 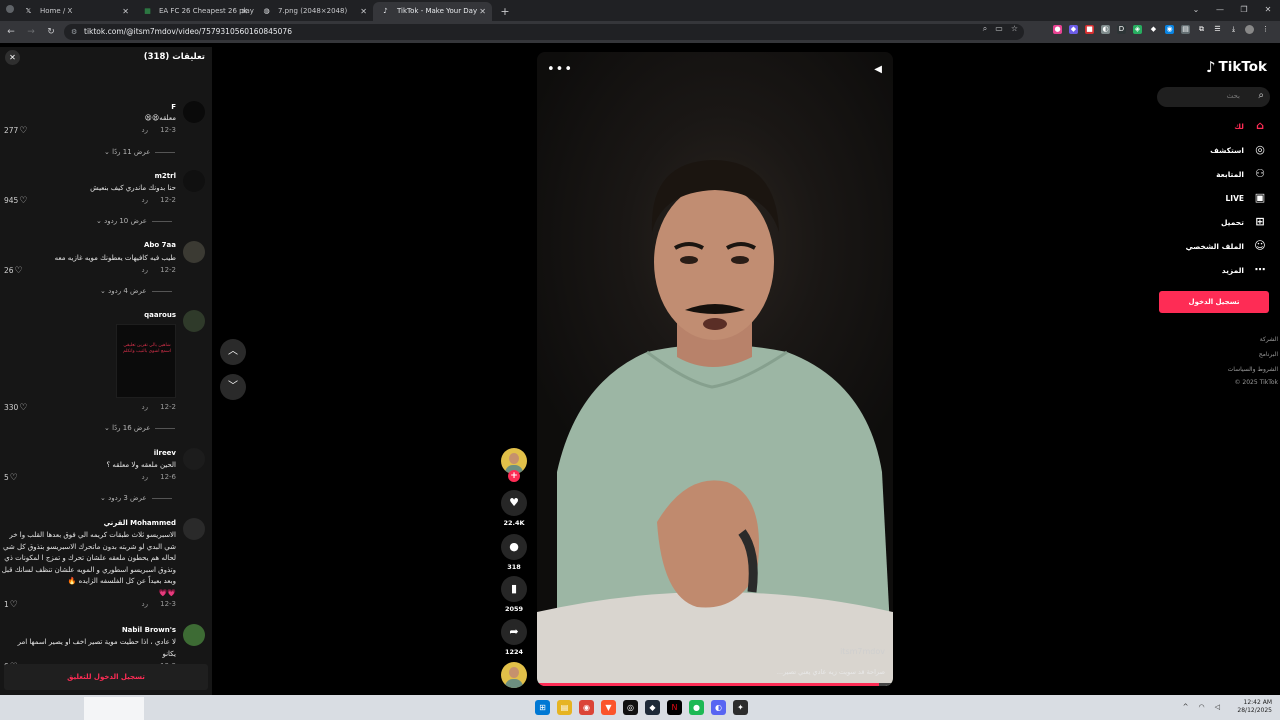 I want to click on nav-upload: تحميل ⊞, so click(x=1244, y=222).